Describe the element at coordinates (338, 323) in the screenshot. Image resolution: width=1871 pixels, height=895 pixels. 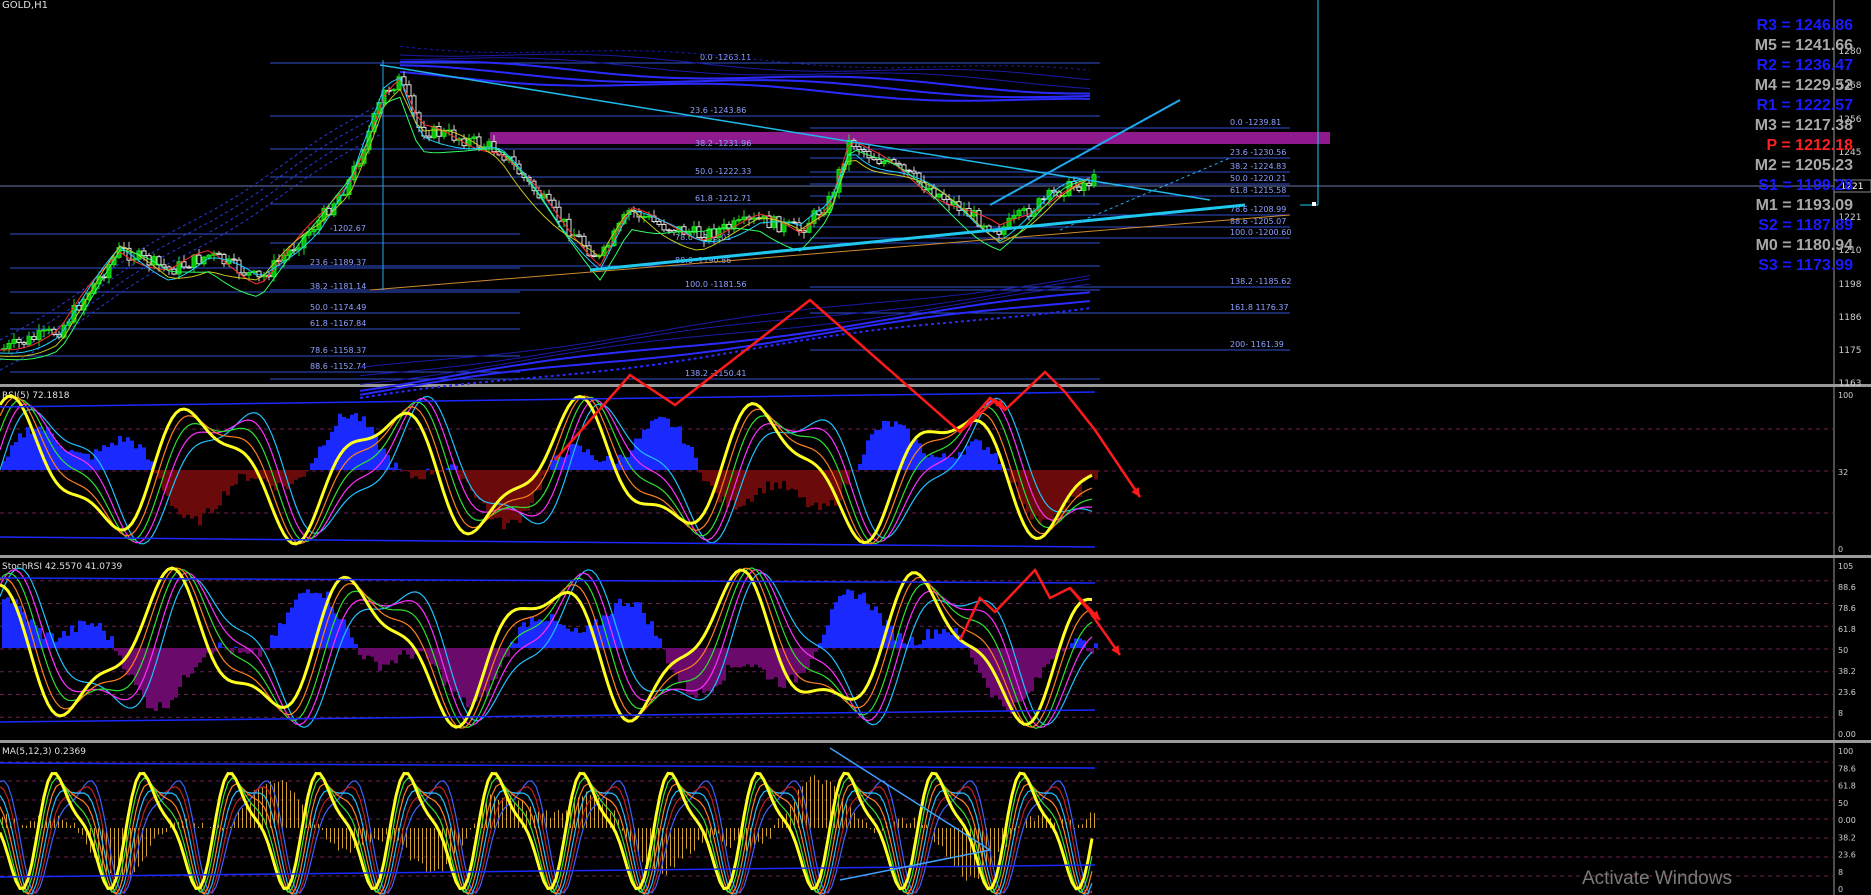
I see `fib-label-small-4: 61.8 -1167.84` at that location.